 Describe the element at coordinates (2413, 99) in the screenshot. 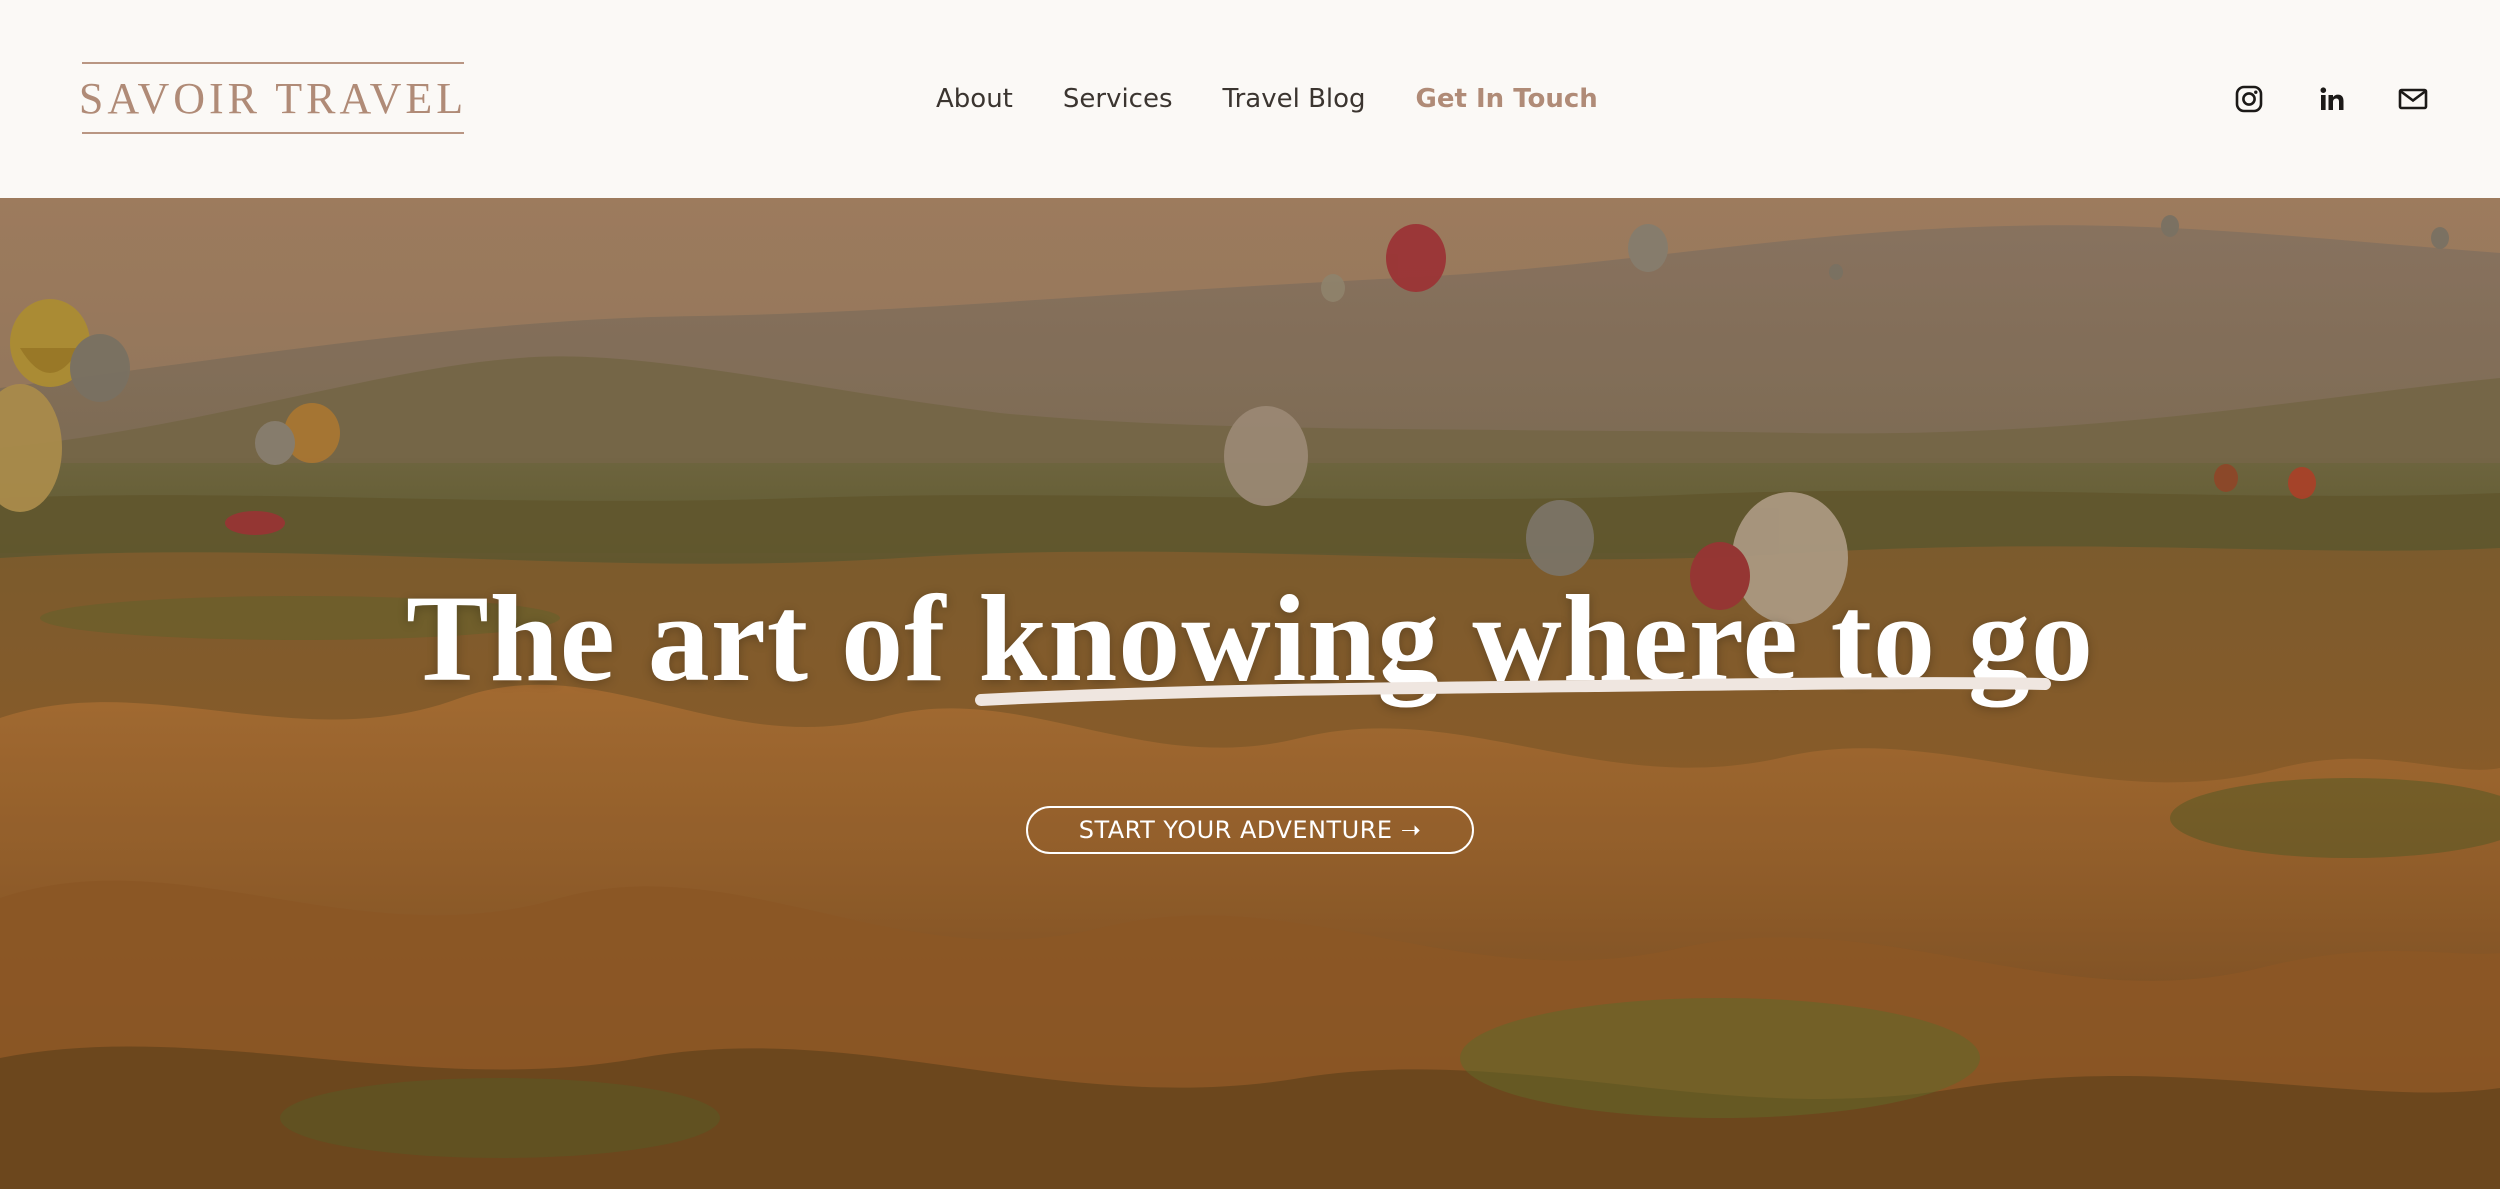

I see `mail-icon` at that location.